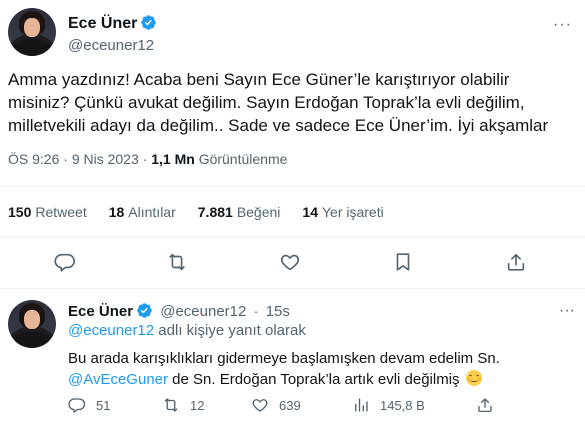  I want to click on retweet-button, so click(177, 262).